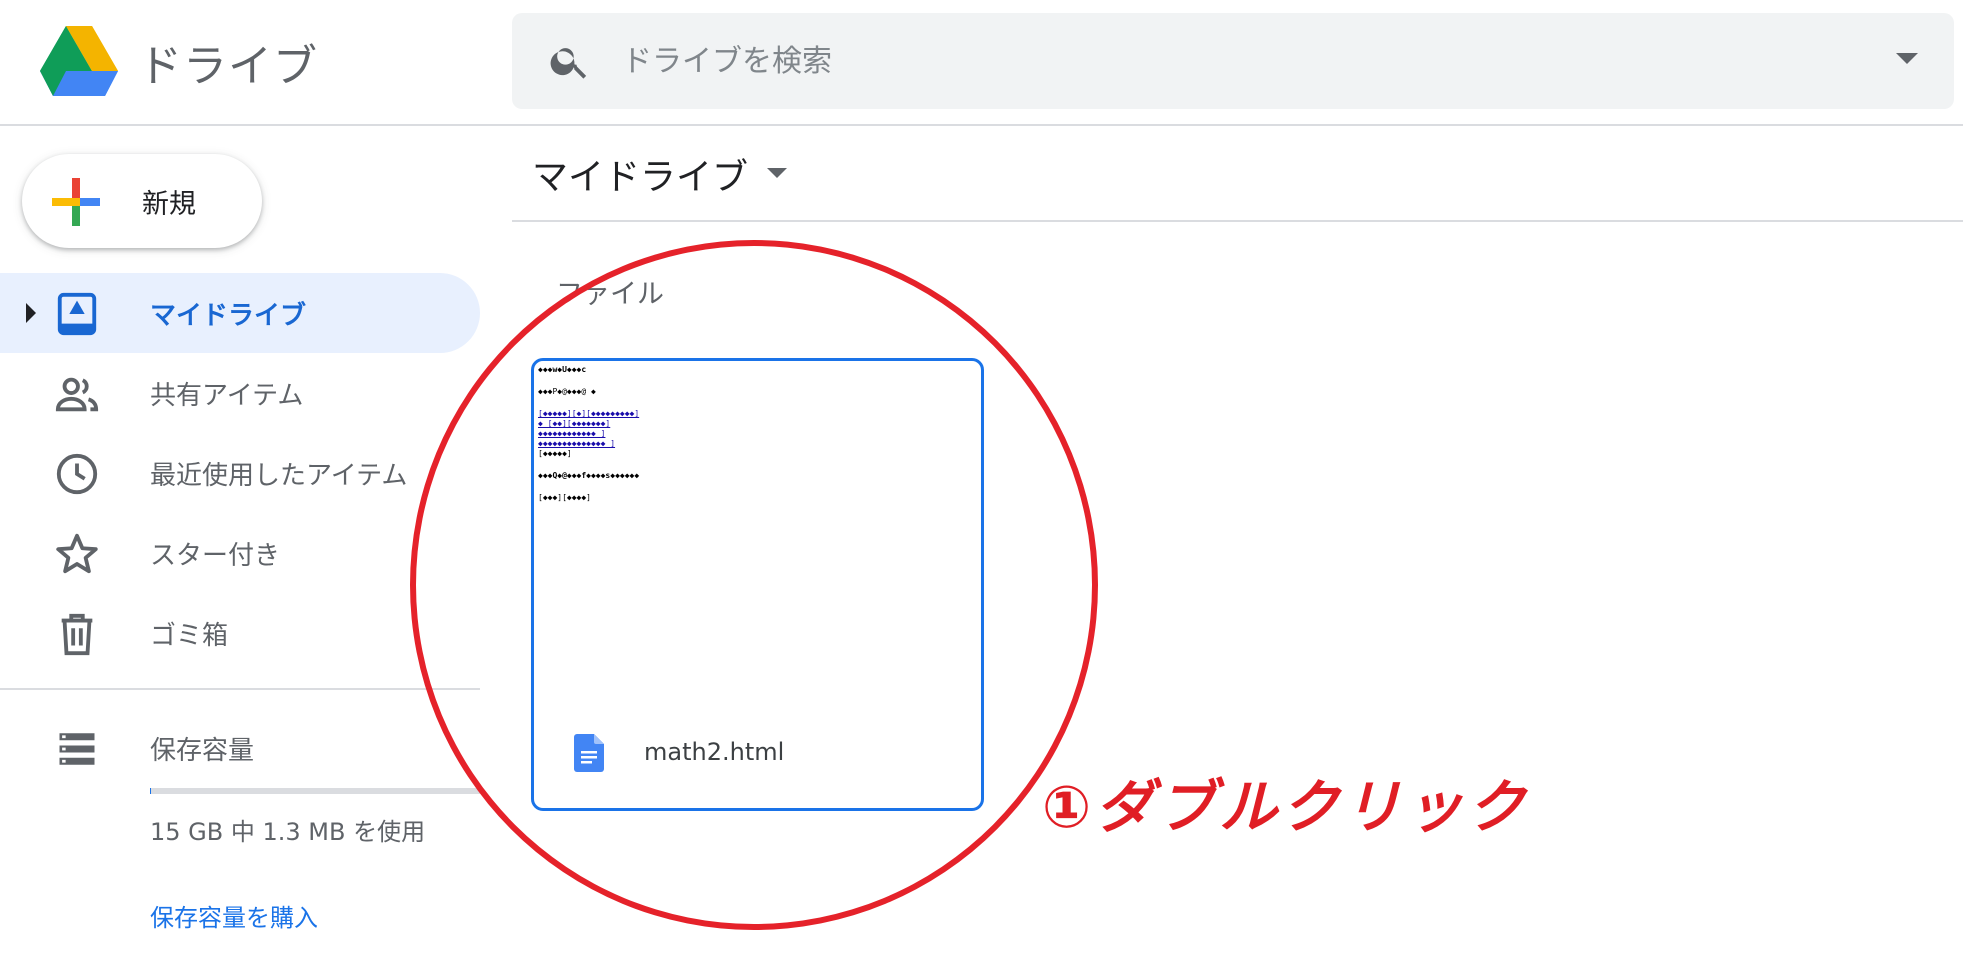 The image size is (1963, 969). I want to click on sidebar-item-label: 最近使用したアイテム, so click(279, 476).